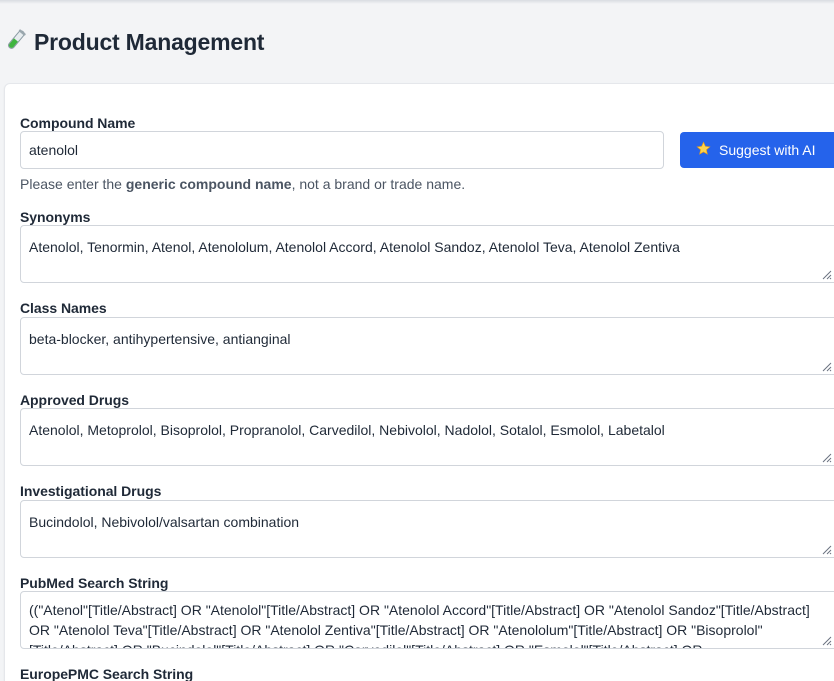 This screenshot has width=834, height=681. What do you see at coordinates (417, 2) in the screenshot?
I see `top-shadow` at bounding box center [417, 2].